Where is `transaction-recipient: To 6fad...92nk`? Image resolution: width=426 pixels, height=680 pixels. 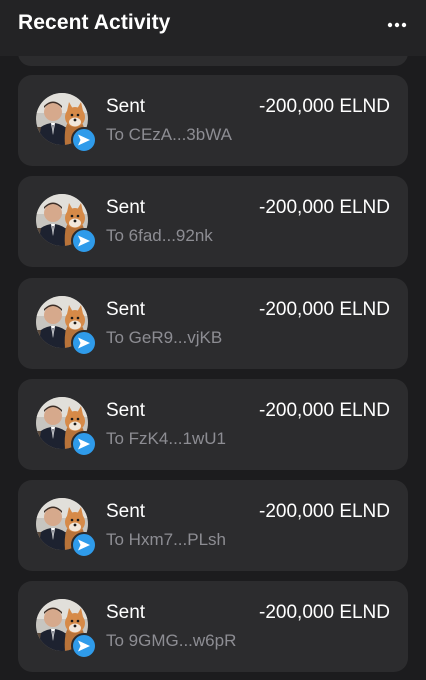 transaction-recipient: To 6fad...92nk is located at coordinates (159, 236).